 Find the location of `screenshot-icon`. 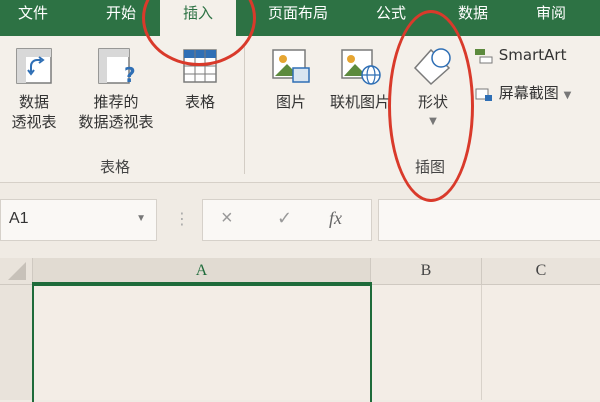

screenshot-icon is located at coordinates (484, 94).